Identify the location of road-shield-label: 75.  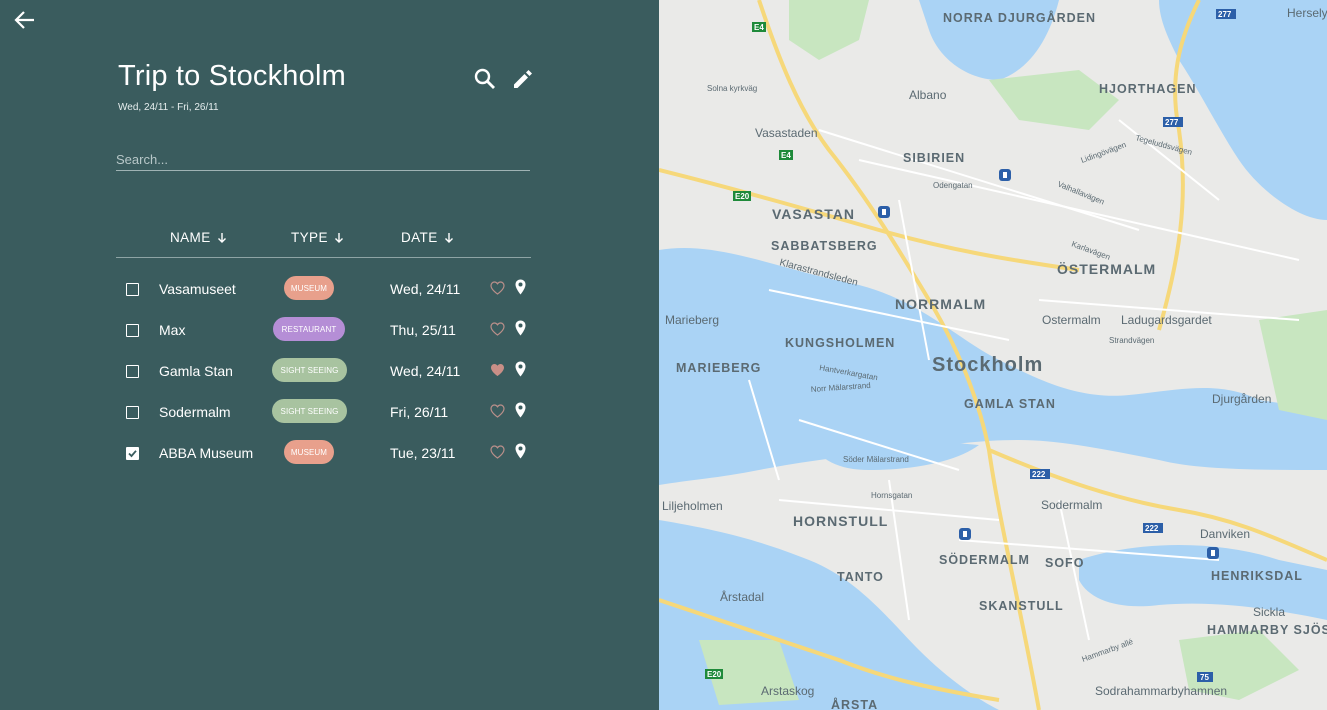
(1204, 677).